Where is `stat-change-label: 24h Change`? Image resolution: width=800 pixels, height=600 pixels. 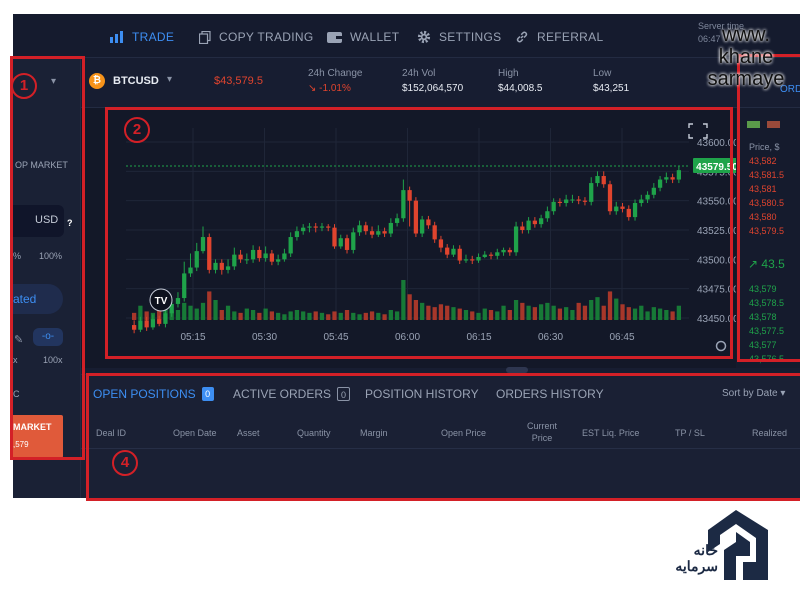 stat-change-label: 24h Change is located at coordinates (335, 73).